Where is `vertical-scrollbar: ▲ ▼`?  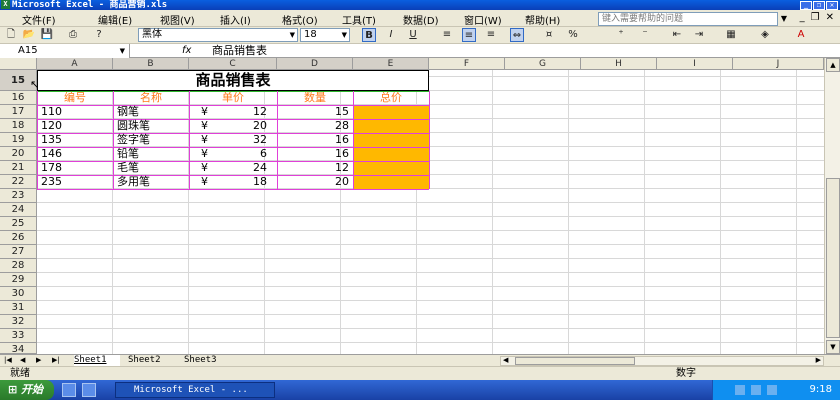
vertical-scrollbar: ▲ ▼ is located at coordinates (832, 206).